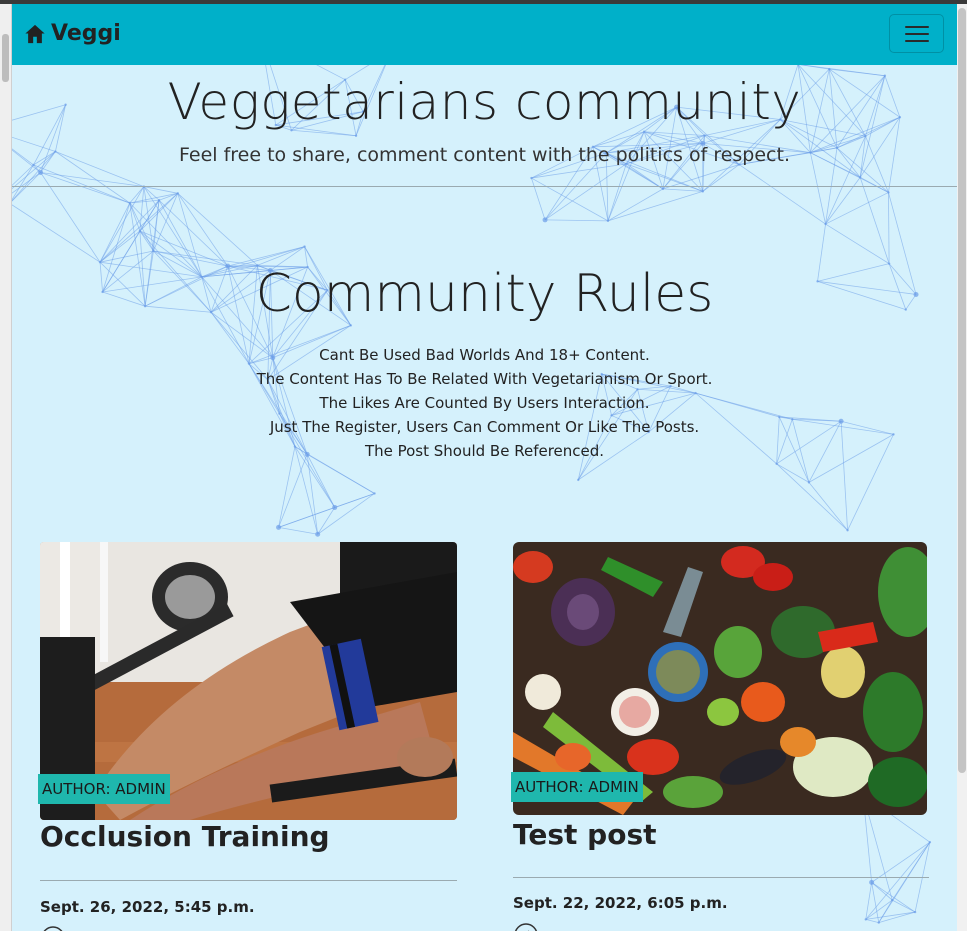 The height and width of the screenshot is (931, 967). Describe the element at coordinates (484, 34) in the screenshot. I see `navbar: Veggi` at that location.